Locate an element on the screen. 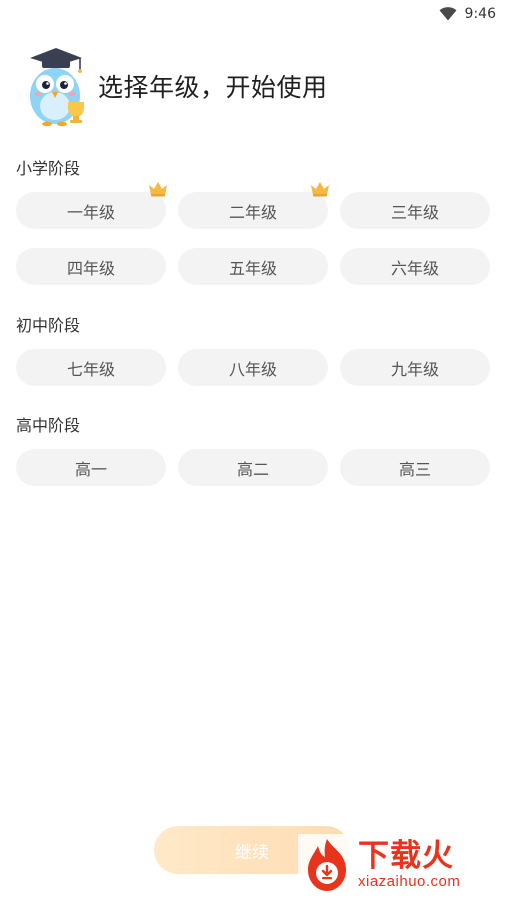  grade-chip-7: 七年级 is located at coordinates (91, 367).